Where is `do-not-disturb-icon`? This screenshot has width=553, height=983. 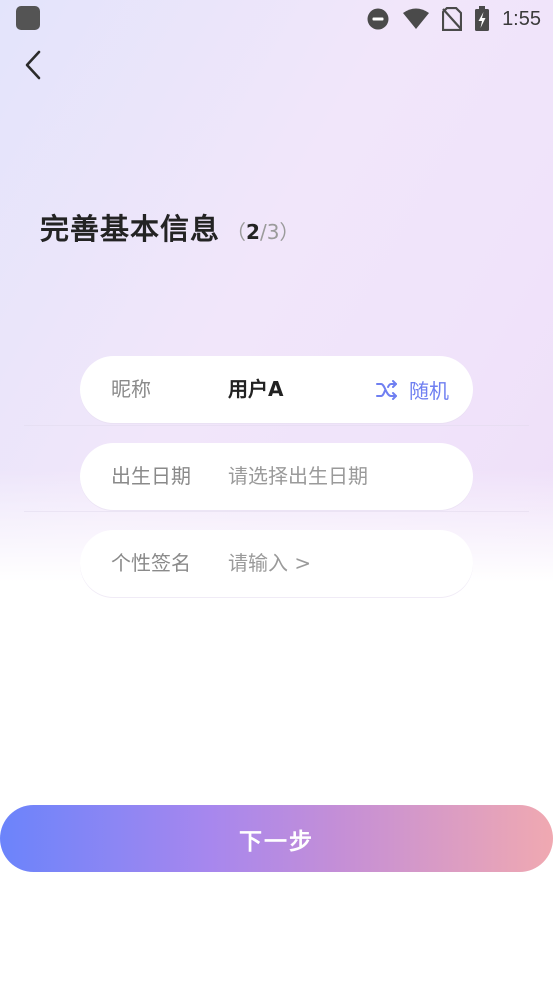
do-not-disturb-icon is located at coordinates (378, 19).